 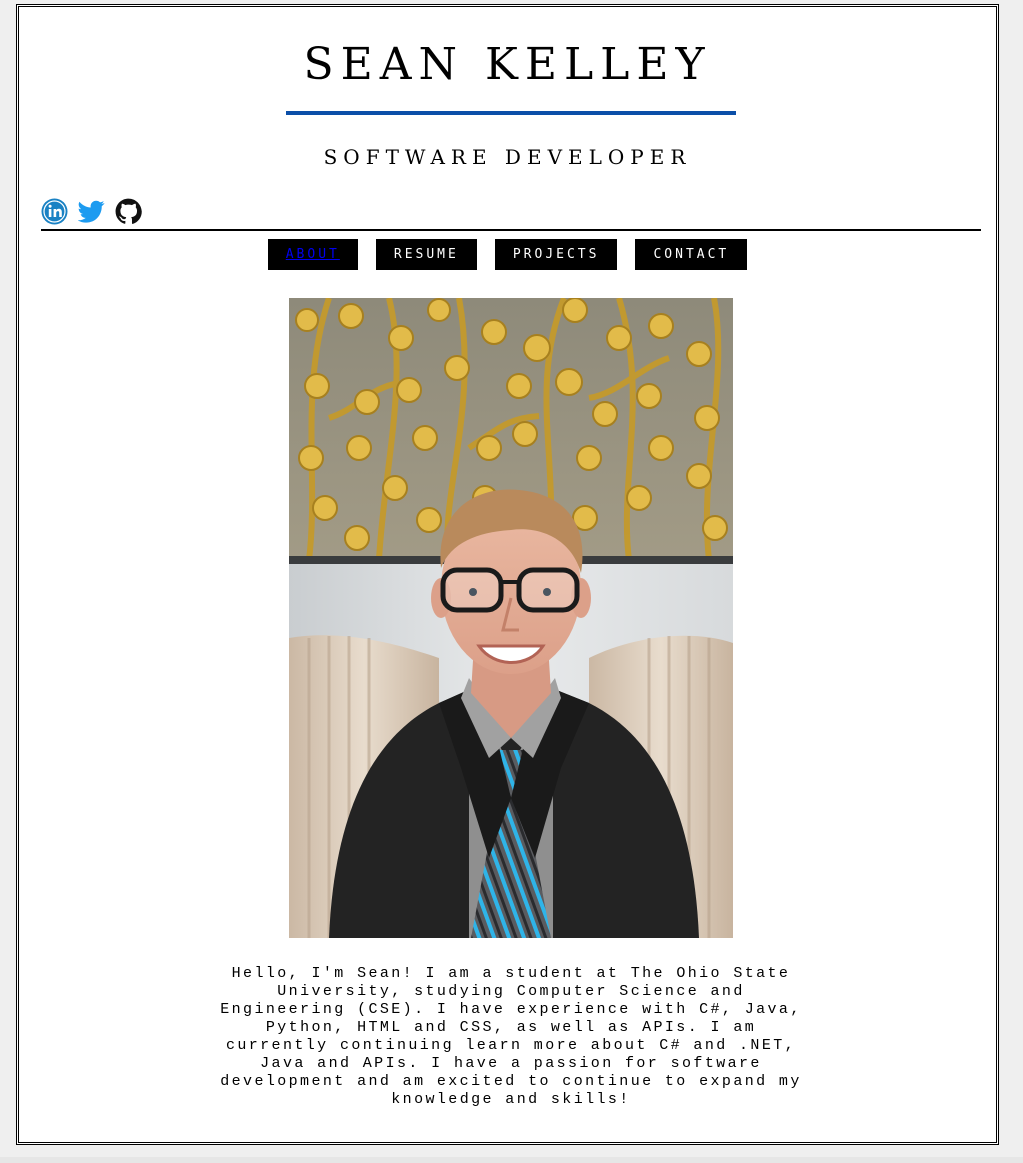 I want to click on nav-resume: RESUME, so click(x=426, y=254).